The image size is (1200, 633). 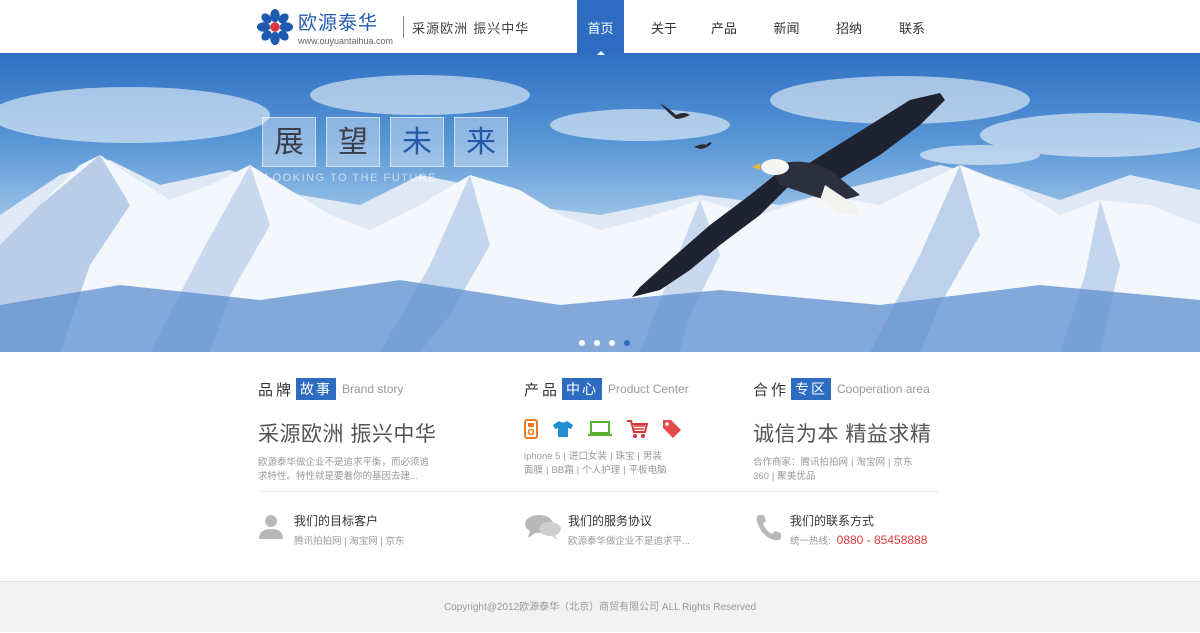 I want to click on banner-subtitle: LOOKING TO THE FUTURE, so click(x=351, y=178).